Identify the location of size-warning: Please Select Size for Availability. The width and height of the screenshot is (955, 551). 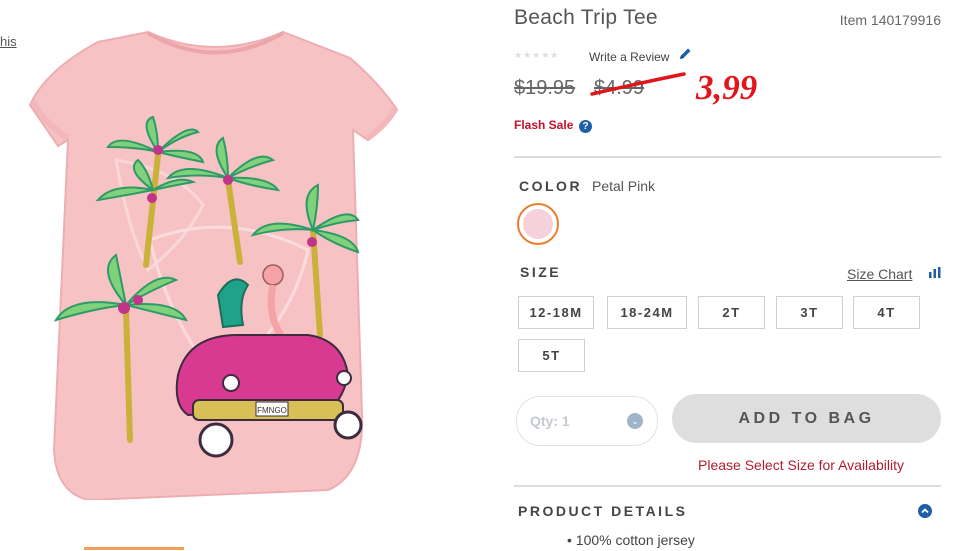
(801, 465).